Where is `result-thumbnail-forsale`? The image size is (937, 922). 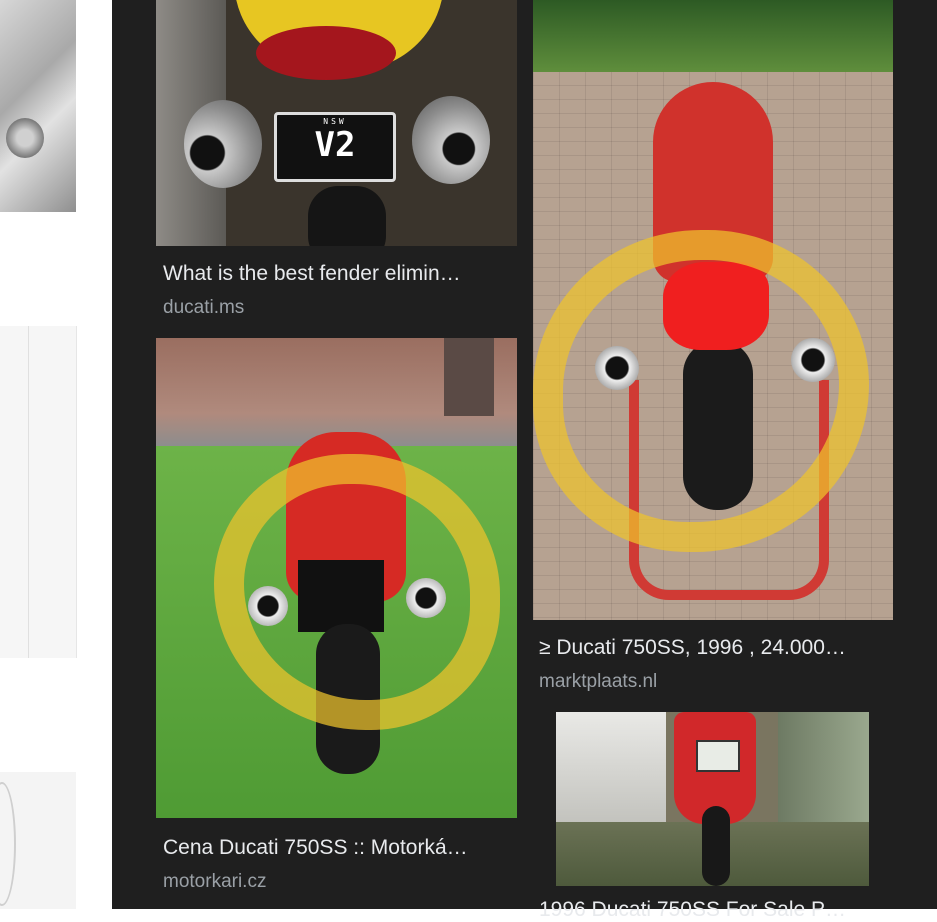 result-thumbnail-forsale is located at coordinates (712, 799).